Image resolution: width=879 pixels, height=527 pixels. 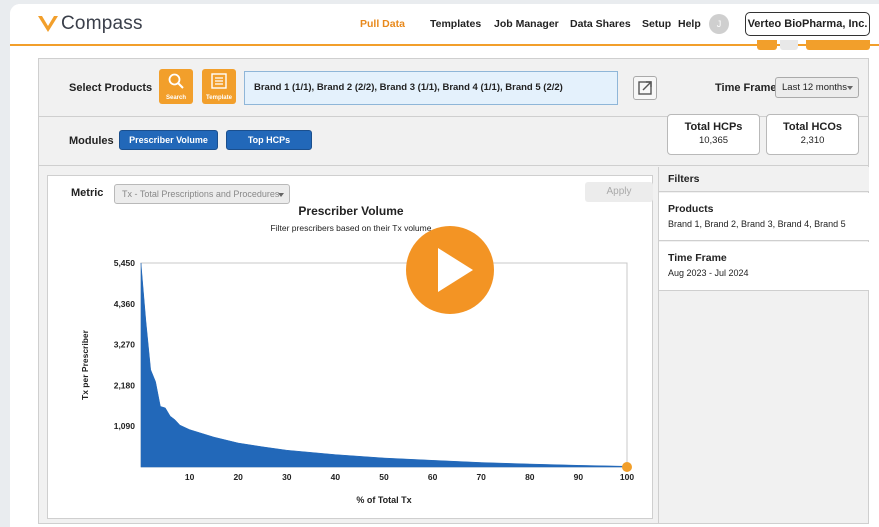 What do you see at coordinates (190, 477) in the screenshot?
I see `x-tick-label: 10` at bounding box center [190, 477].